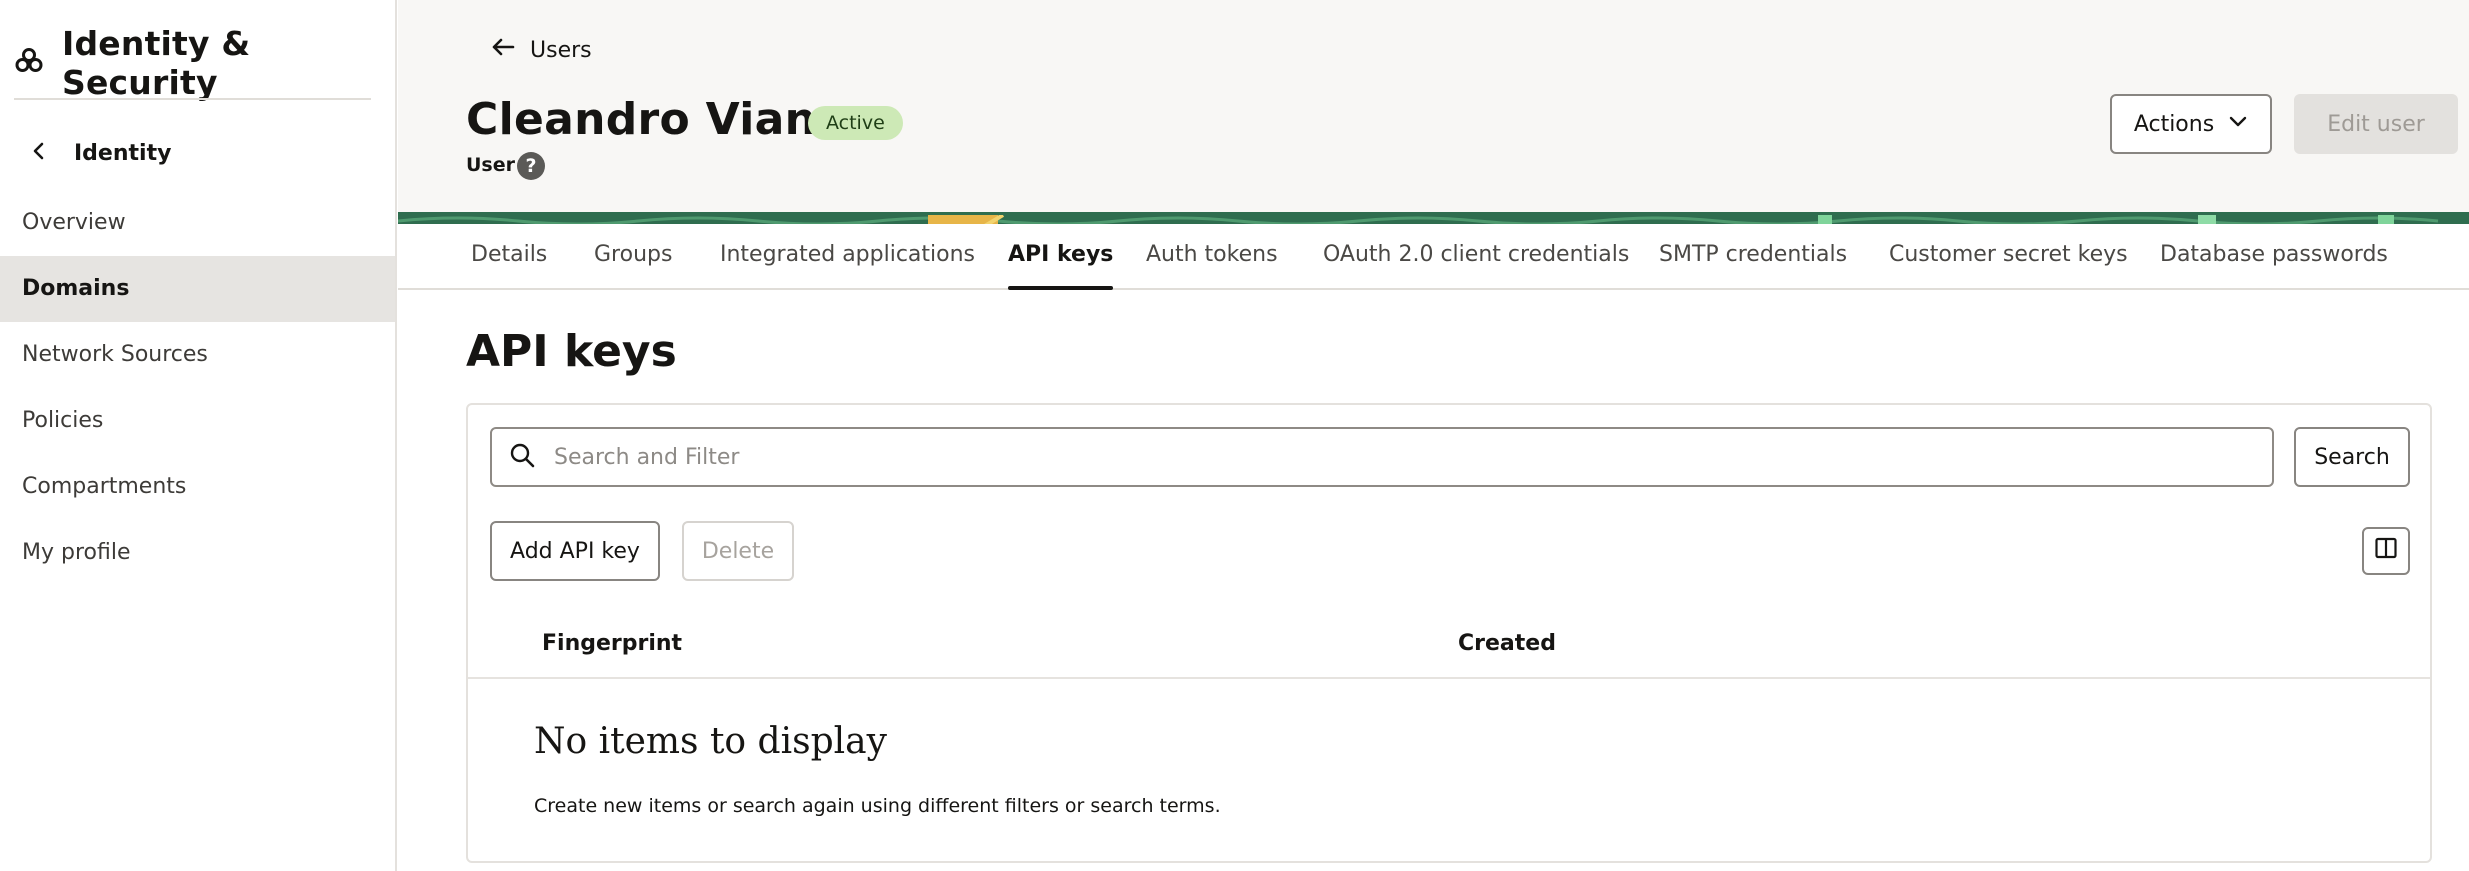  What do you see at coordinates (509, 256) in the screenshot?
I see `tab-details: Details` at bounding box center [509, 256].